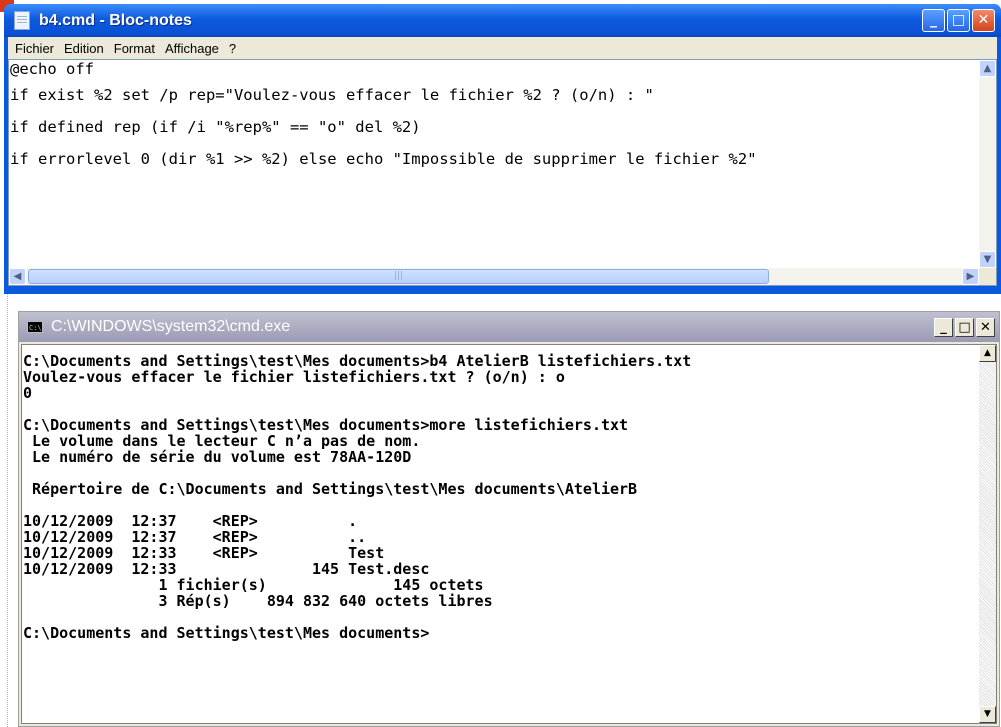  I want to click on maximize-button: □, so click(958, 20).